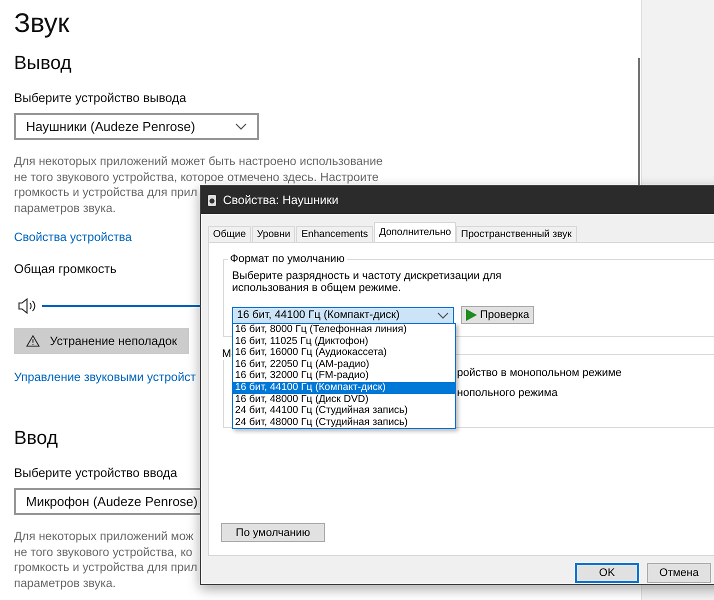  Describe the element at coordinates (42, 23) in the screenshot. I see `page-title: Звук` at that location.